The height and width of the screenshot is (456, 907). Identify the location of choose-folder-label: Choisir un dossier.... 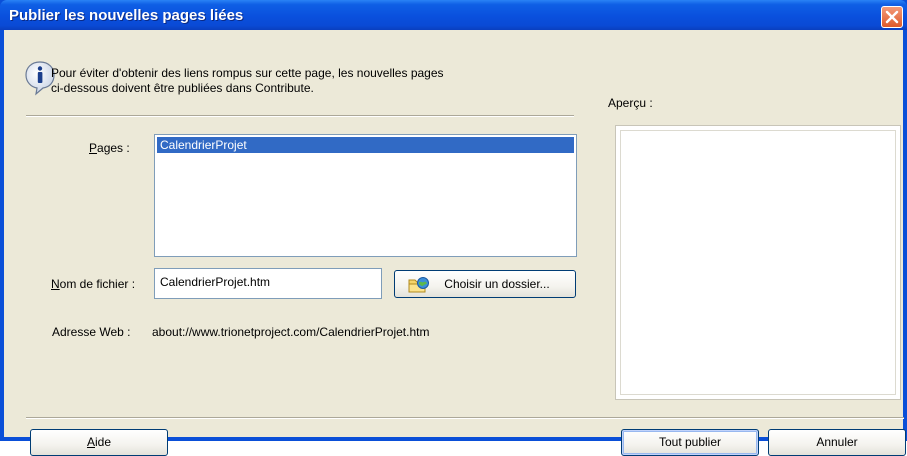
(497, 284).